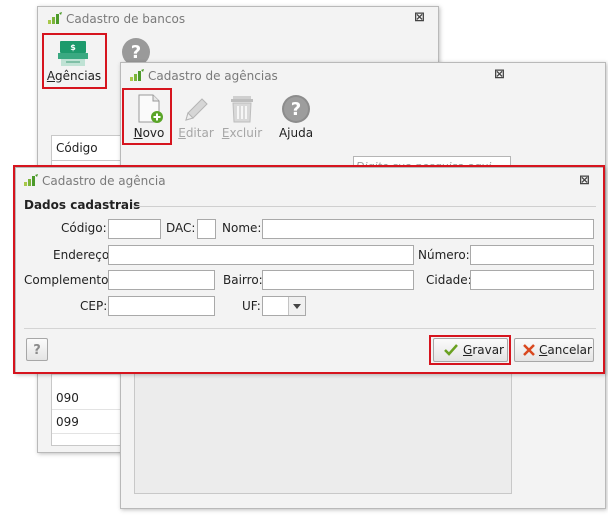  Describe the element at coordinates (89, 422) in the screenshot. I see `table-row: 099` at that location.